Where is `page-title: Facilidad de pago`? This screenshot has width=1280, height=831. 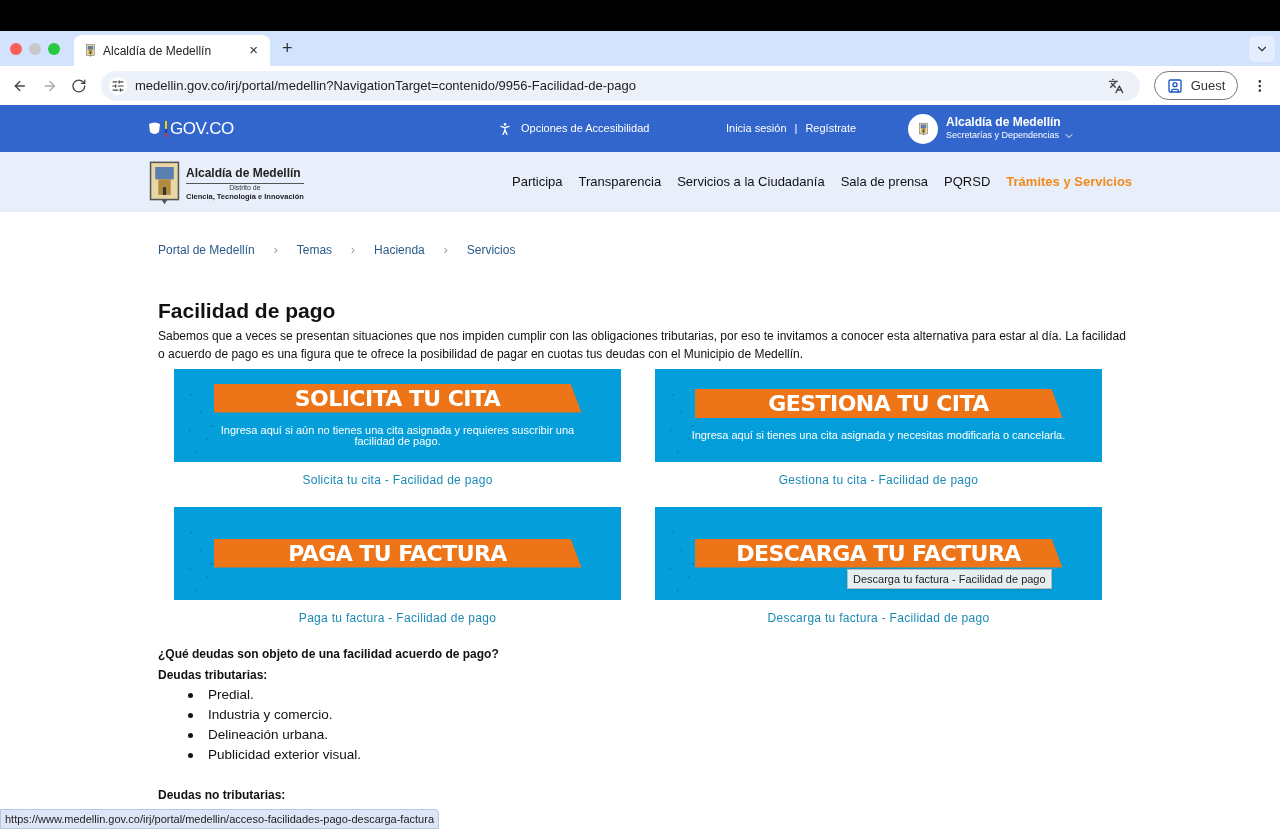 page-title: Facilidad de pago is located at coordinates (247, 311).